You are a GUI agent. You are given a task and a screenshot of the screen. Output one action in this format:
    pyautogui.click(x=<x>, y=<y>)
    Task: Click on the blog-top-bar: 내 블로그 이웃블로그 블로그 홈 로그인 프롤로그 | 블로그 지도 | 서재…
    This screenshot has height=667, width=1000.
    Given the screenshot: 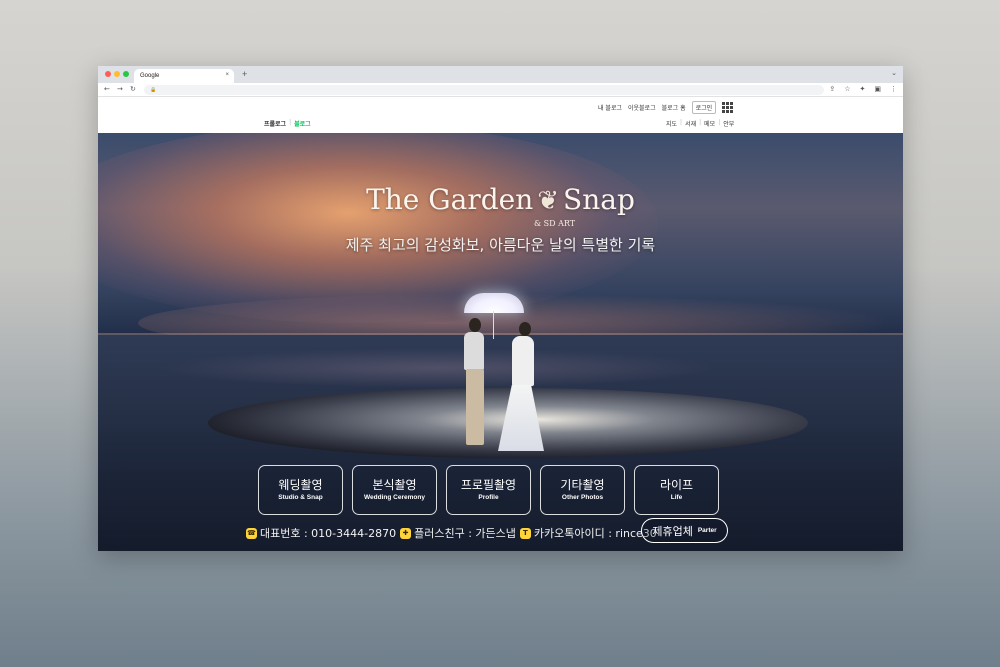 What is the action you would take?
    pyautogui.click(x=500, y=115)
    